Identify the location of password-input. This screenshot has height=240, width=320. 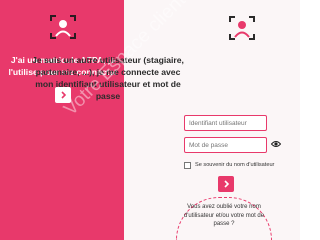
(225, 145).